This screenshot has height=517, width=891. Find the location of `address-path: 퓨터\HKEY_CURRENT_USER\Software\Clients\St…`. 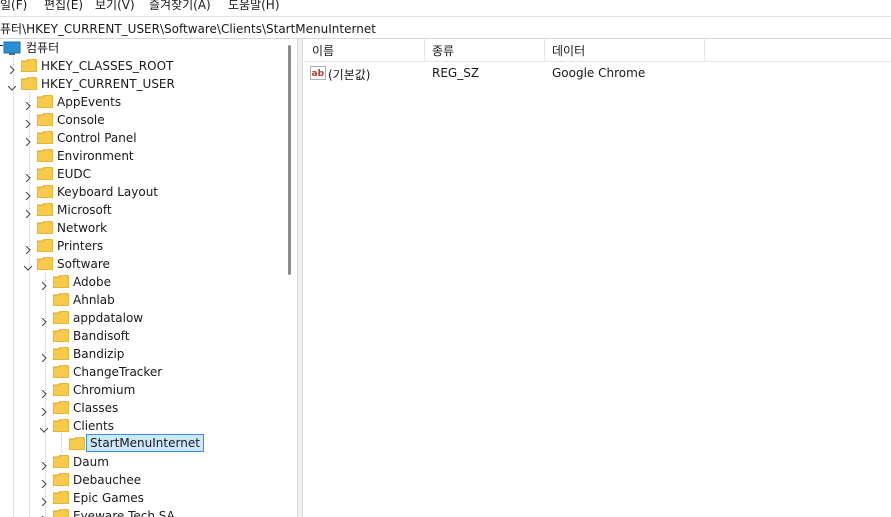

address-path: 퓨터\HKEY_CURRENT_USER\Software\Clients\St… is located at coordinates (188, 28).